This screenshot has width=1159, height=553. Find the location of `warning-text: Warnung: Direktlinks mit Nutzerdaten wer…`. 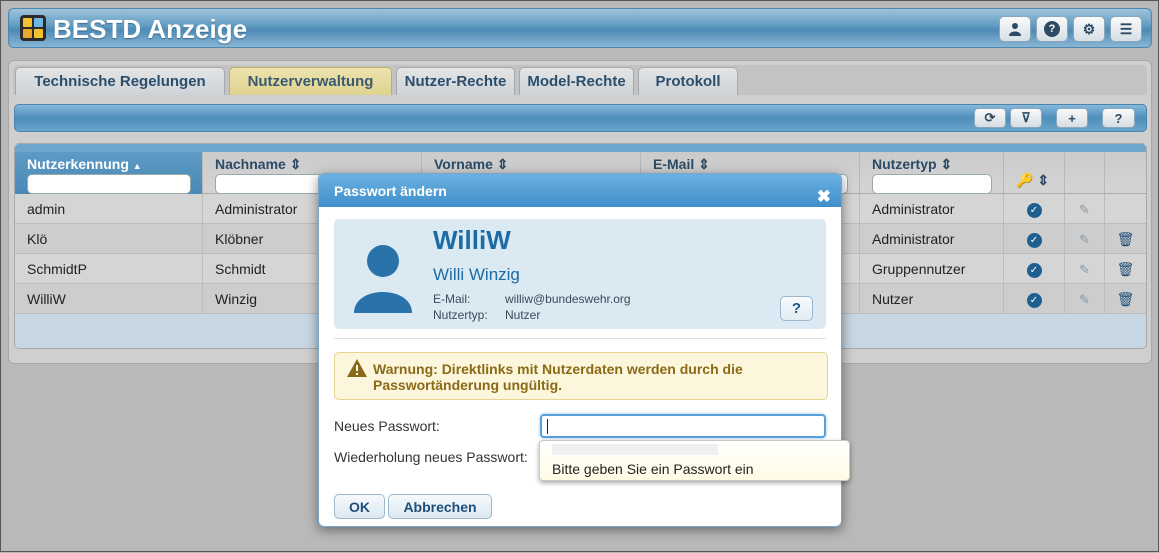

warning-text: Warnung: Direktlinks mit Nutzerdaten wer… is located at coordinates (558, 377).